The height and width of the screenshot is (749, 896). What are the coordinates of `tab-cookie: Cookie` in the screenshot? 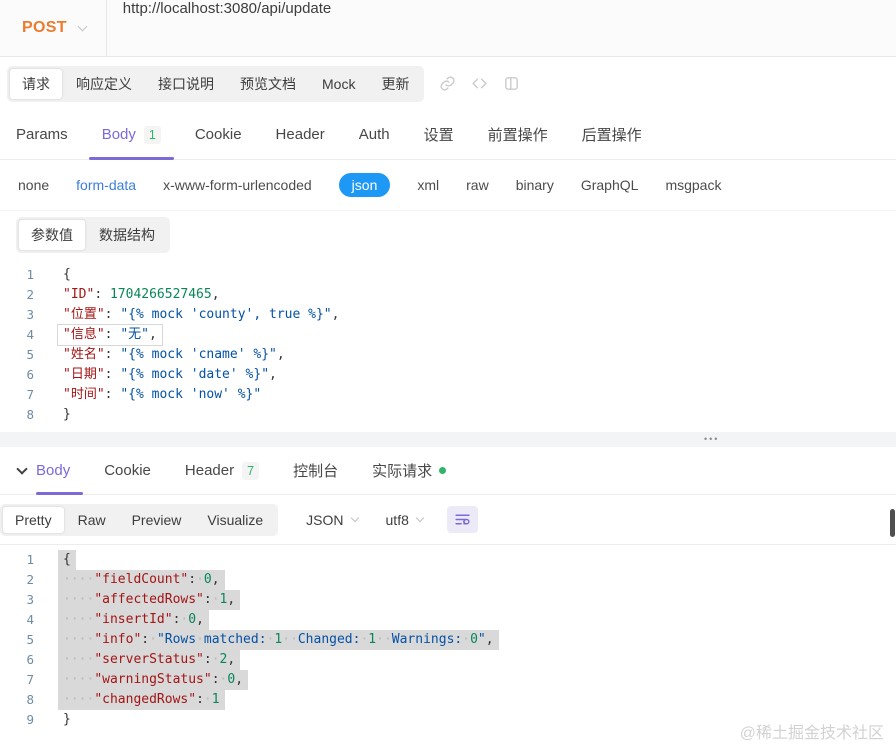 It's located at (218, 134).